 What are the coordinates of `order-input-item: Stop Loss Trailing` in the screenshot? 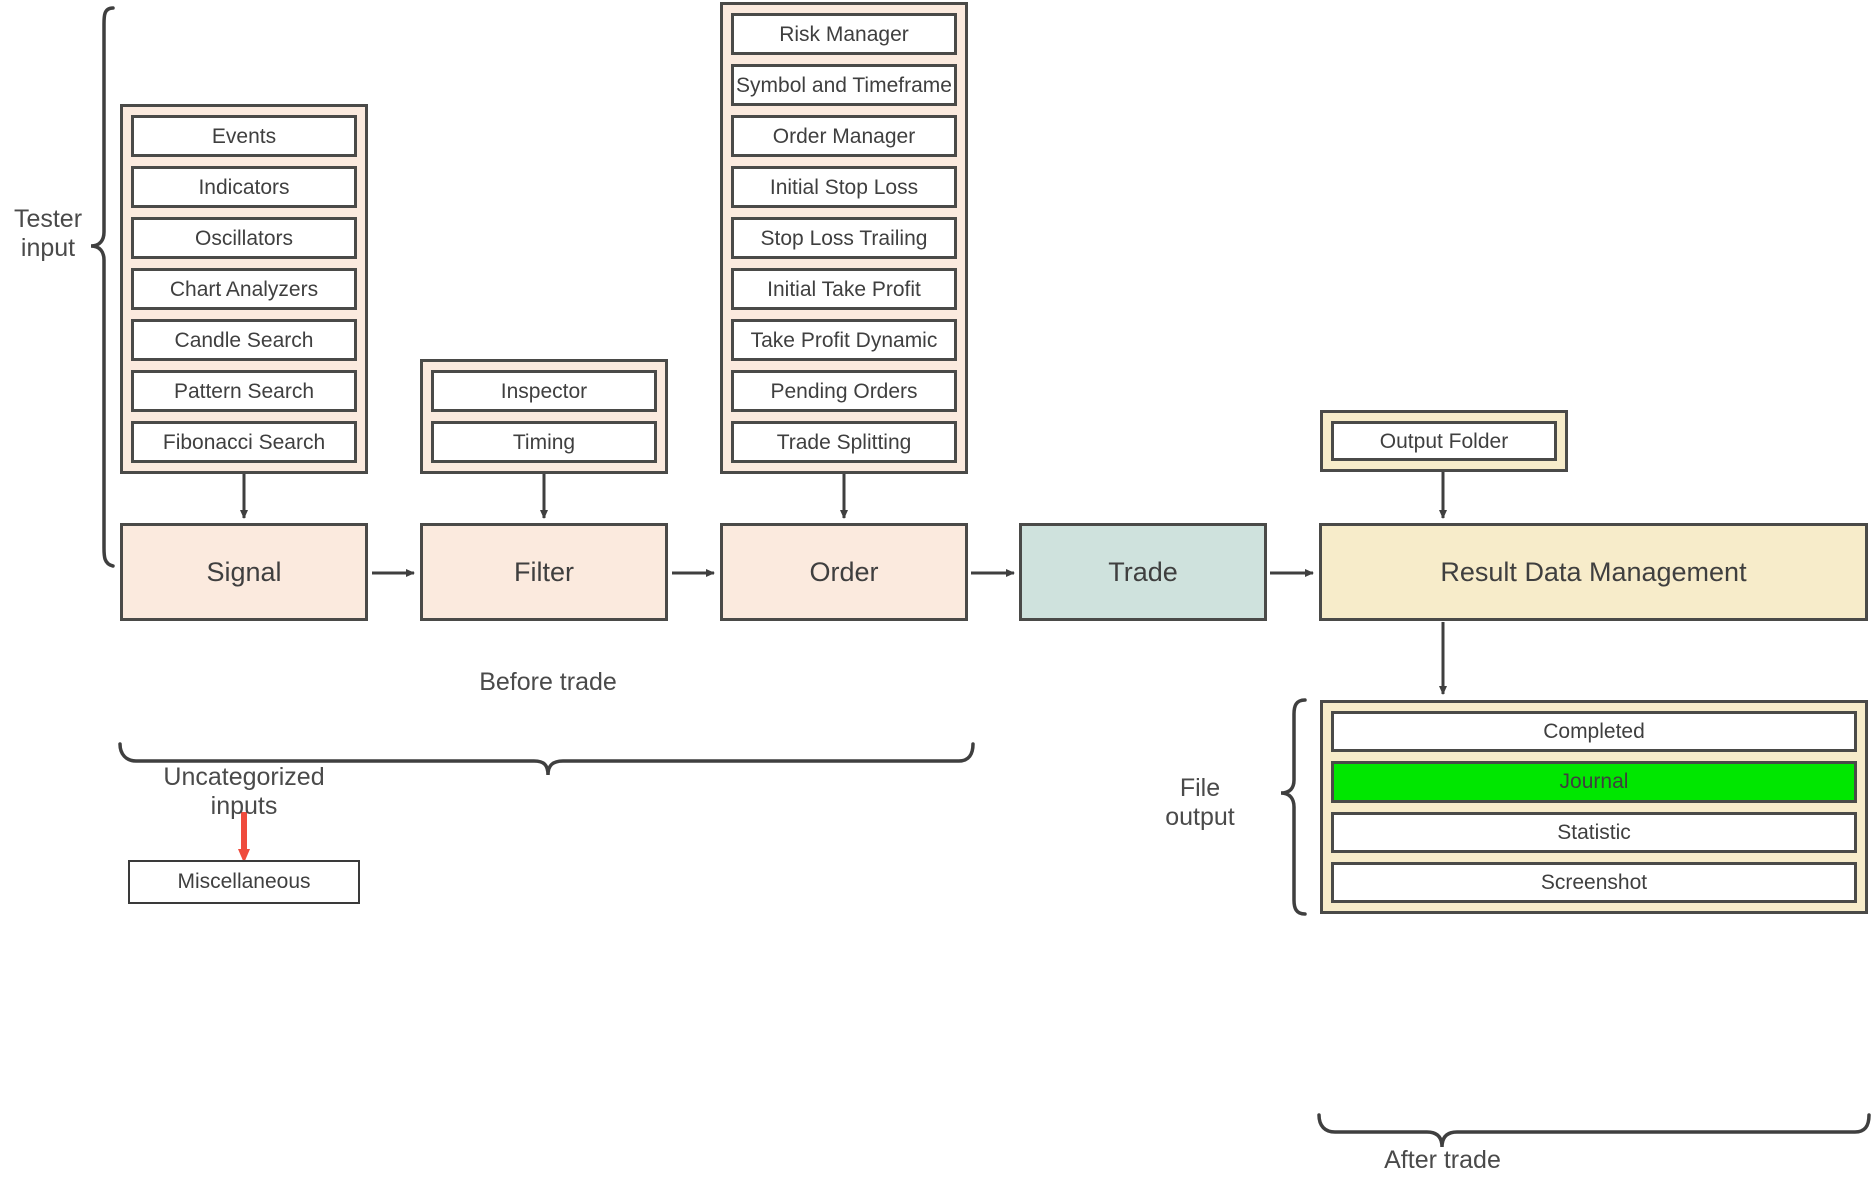 It's located at (844, 238).